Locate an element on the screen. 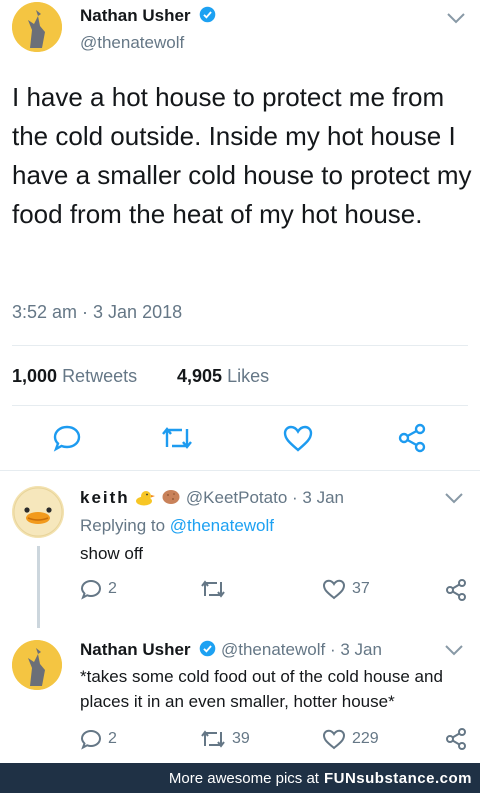 The height and width of the screenshot is (793, 480). author-handle: @thenatewolf is located at coordinates (132, 43).